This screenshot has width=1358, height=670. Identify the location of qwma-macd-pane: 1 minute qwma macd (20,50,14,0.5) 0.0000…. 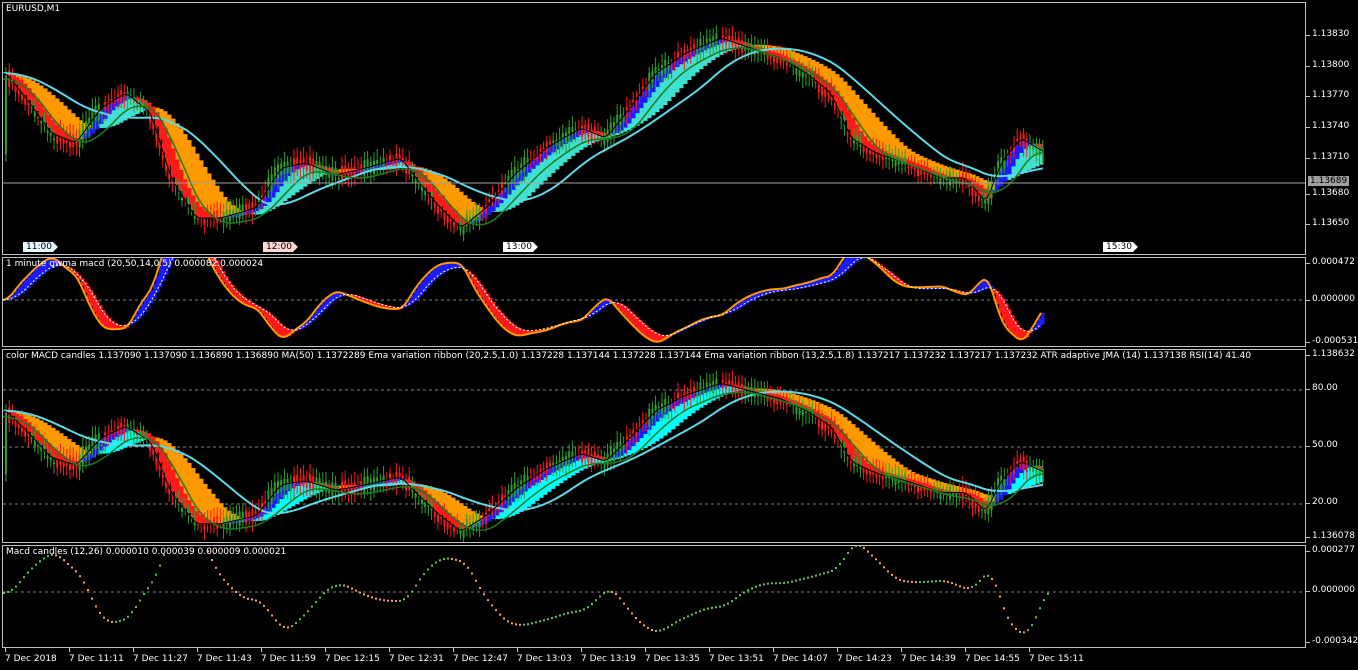
(654, 302).